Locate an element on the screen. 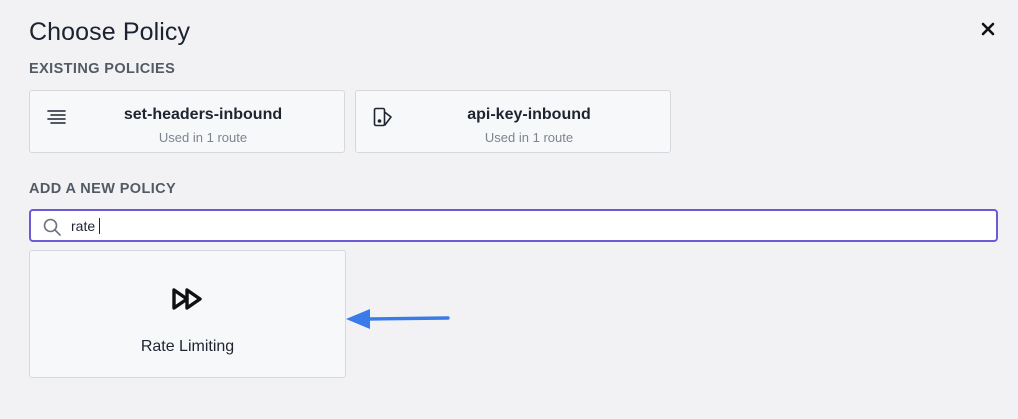 The width and height of the screenshot is (1018, 419). result-label: Rate Limiting is located at coordinates (187, 346).